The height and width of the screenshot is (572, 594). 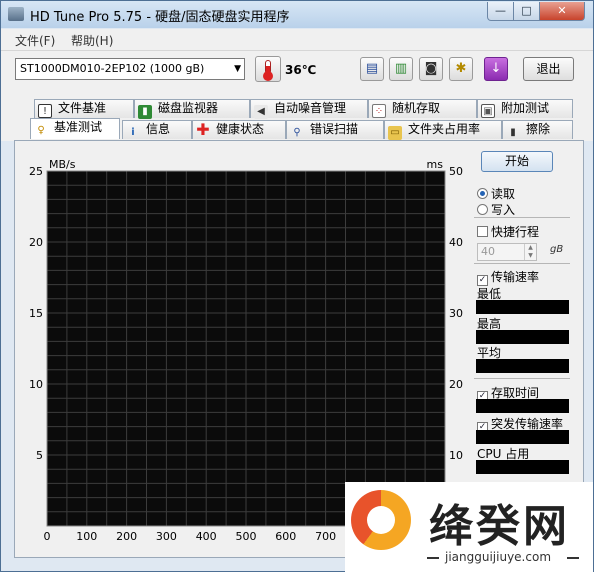 I want to click on drive-select-value: ST1000DM010-2EP102 (1000 gB), so click(x=112, y=68).